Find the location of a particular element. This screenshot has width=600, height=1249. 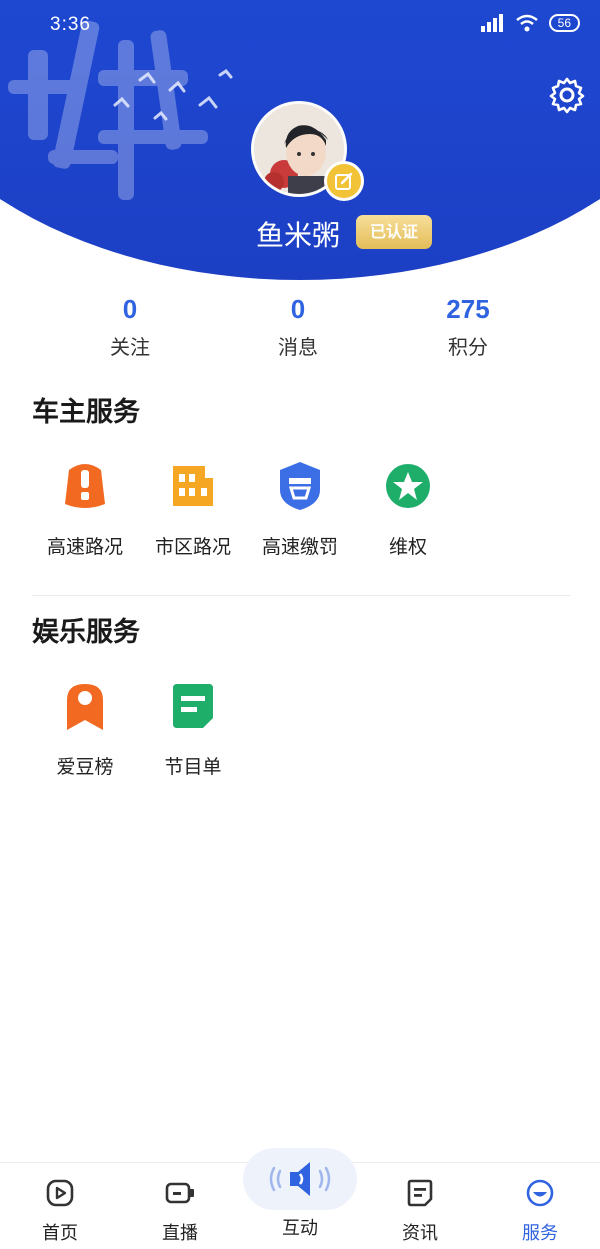

program-icon is located at coordinates (193, 706).